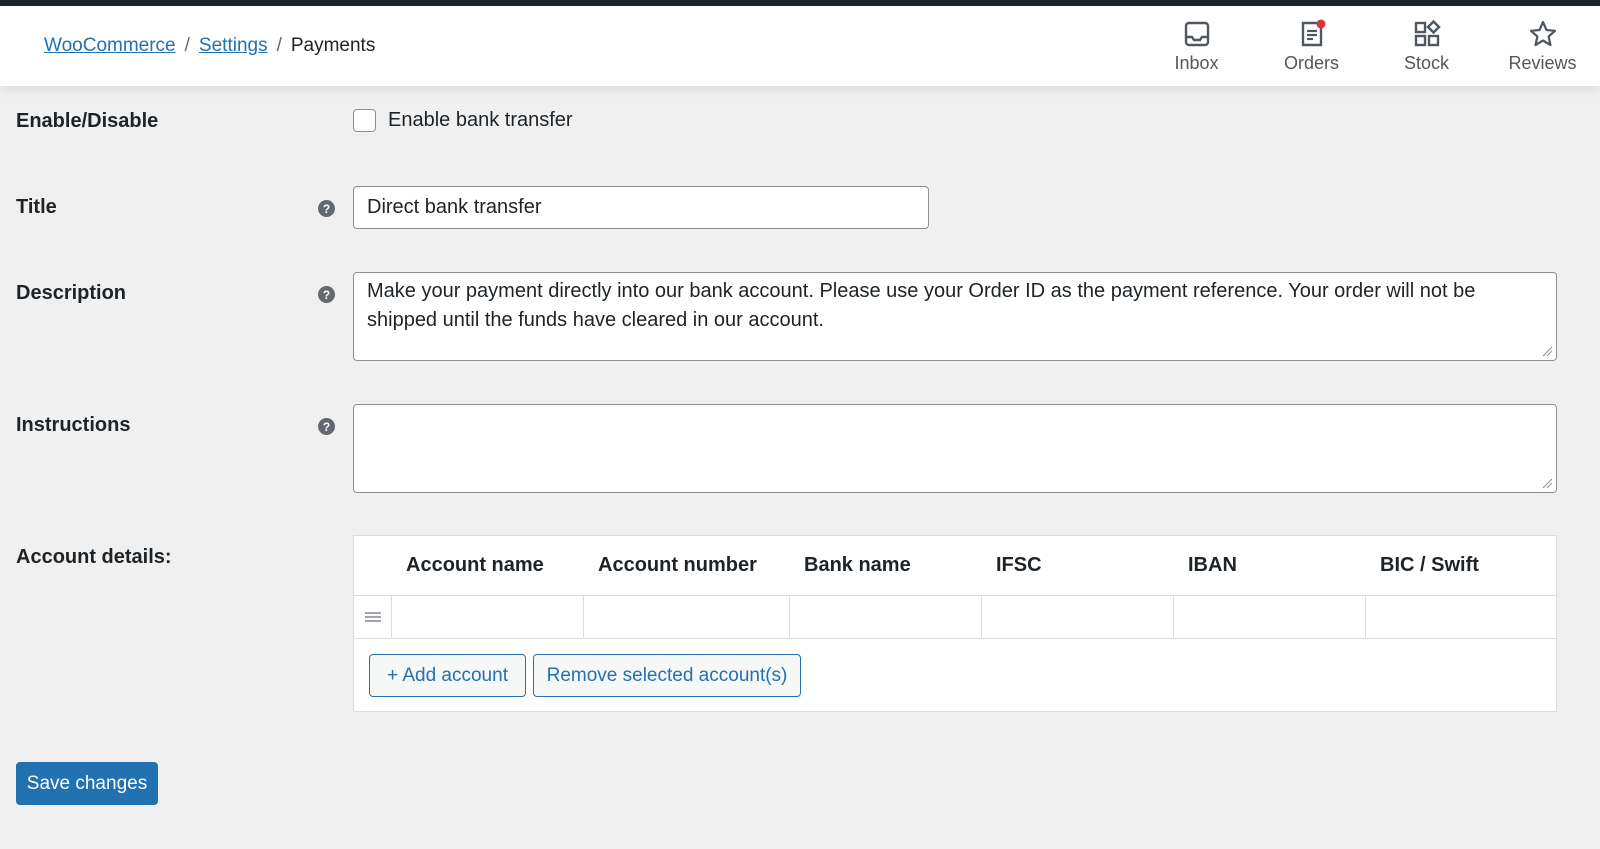 This screenshot has height=849, width=1600. I want to click on add-account-button: + Add account, so click(447, 675).